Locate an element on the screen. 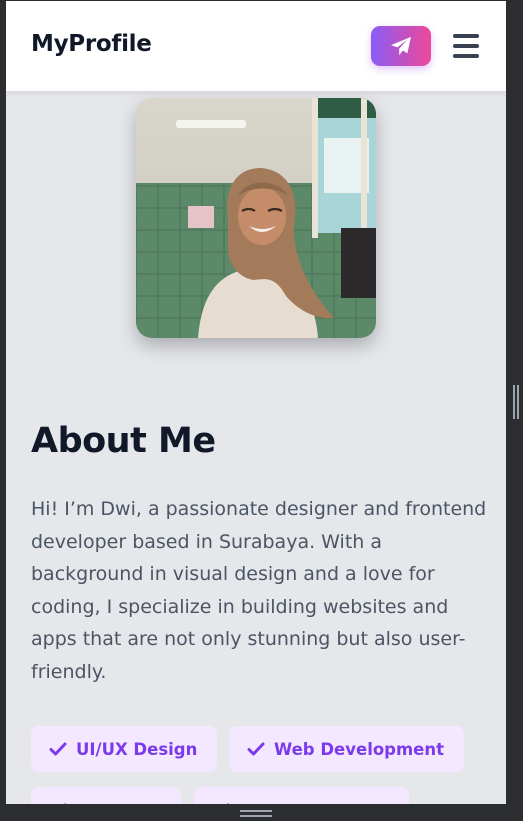 The height and width of the screenshot is (821, 523). skill-tag-web-development: Web Development is located at coordinates (347, 749).